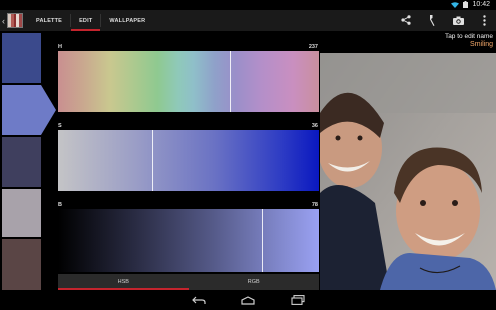 This screenshot has height=310, width=496. I want to click on hue-value: 237, so click(313, 47).